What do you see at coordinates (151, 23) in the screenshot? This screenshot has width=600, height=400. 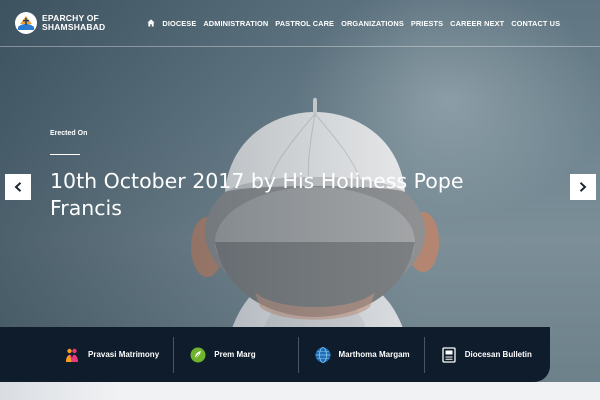 I see `home-icon` at bounding box center [151, 23].